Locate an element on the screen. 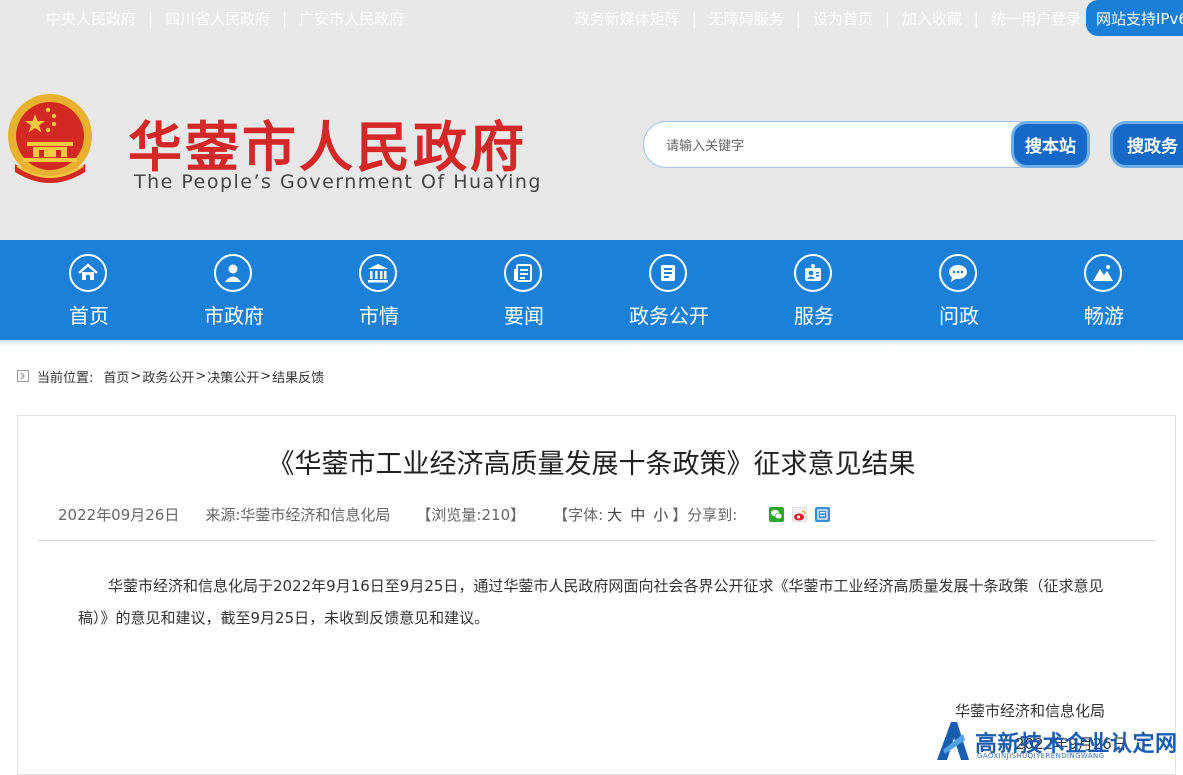 The height and width of the screenshot is (775, 1183). search-box is located at coordinates (843, 144).